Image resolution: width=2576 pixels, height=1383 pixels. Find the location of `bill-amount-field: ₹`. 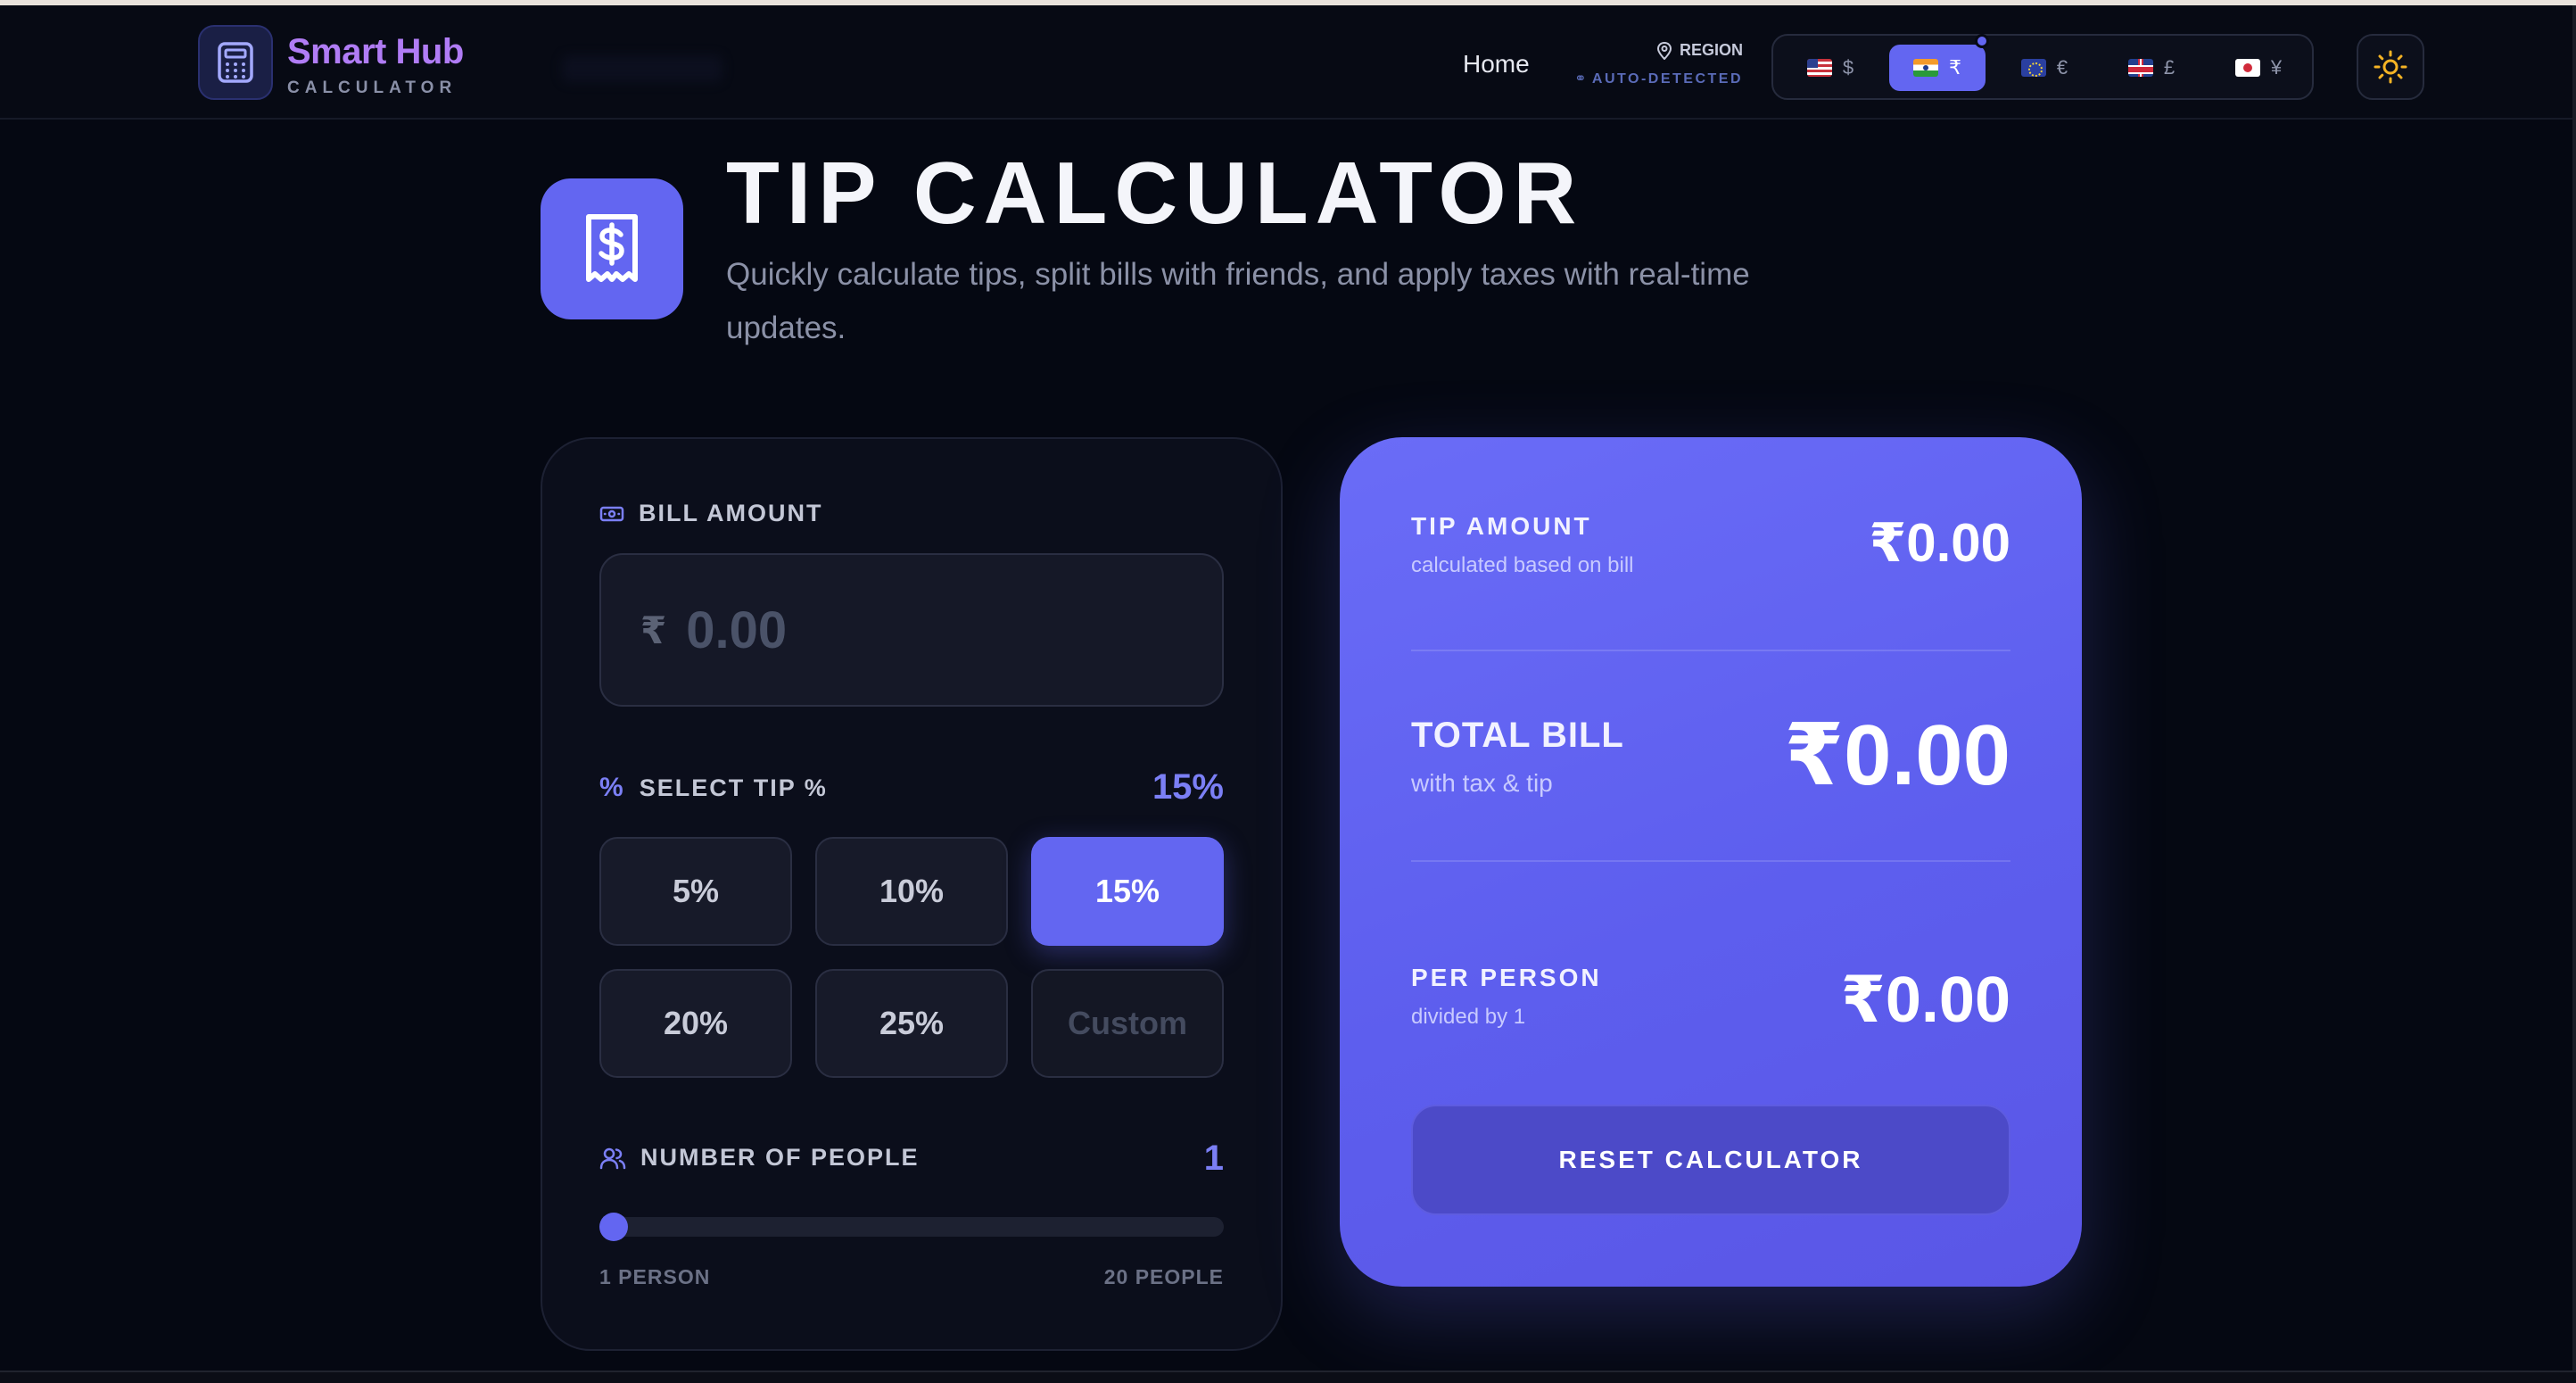

bill-amount-field: ₹ is located at coordinates (912, 630).